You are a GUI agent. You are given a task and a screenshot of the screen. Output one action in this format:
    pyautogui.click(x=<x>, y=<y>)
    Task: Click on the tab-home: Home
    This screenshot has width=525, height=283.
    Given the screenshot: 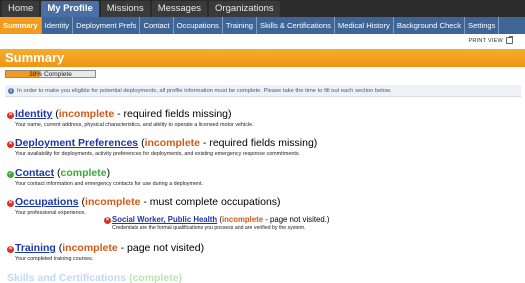 What is the action you would take?
    pyautogui.click(x=21, y=9)
    